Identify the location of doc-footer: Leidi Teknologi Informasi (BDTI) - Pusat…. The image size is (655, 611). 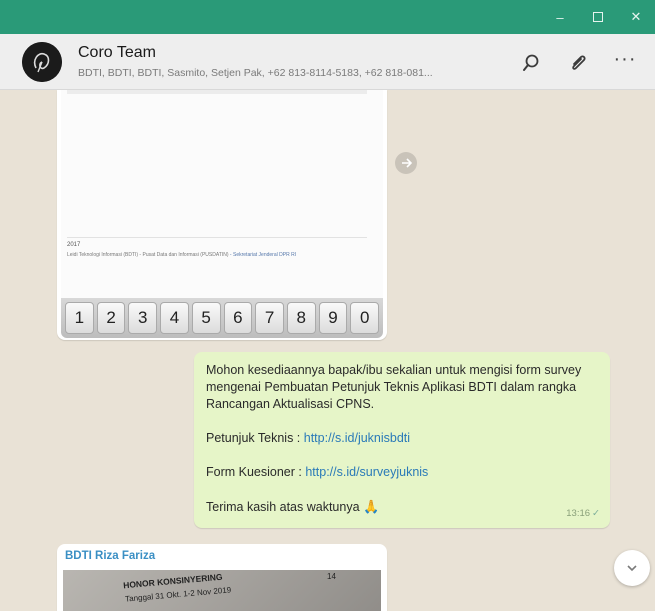
(181, 255).